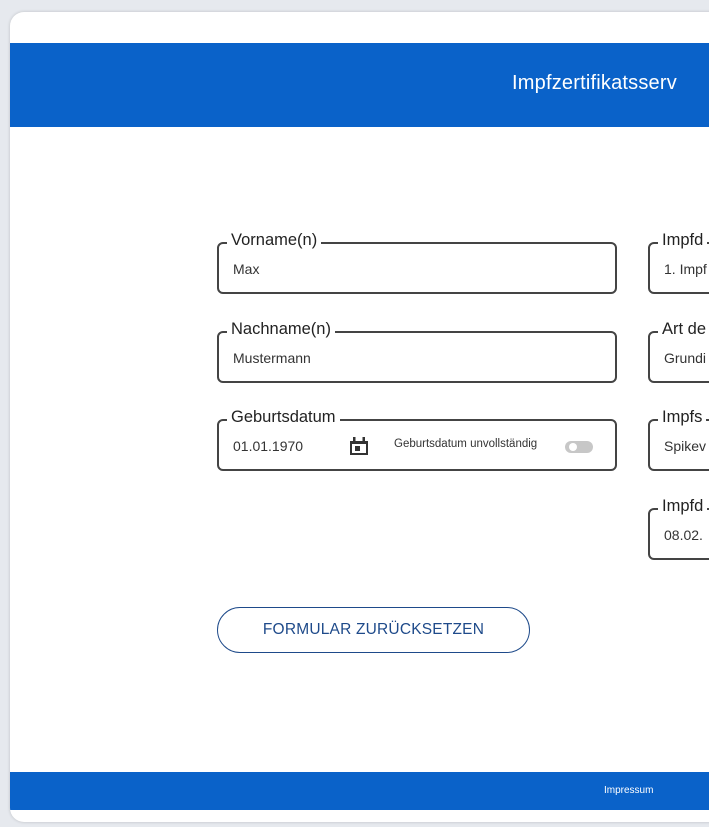  I want to click on last-name-field: Nachname(n) Mustermann, so click(417, 350).